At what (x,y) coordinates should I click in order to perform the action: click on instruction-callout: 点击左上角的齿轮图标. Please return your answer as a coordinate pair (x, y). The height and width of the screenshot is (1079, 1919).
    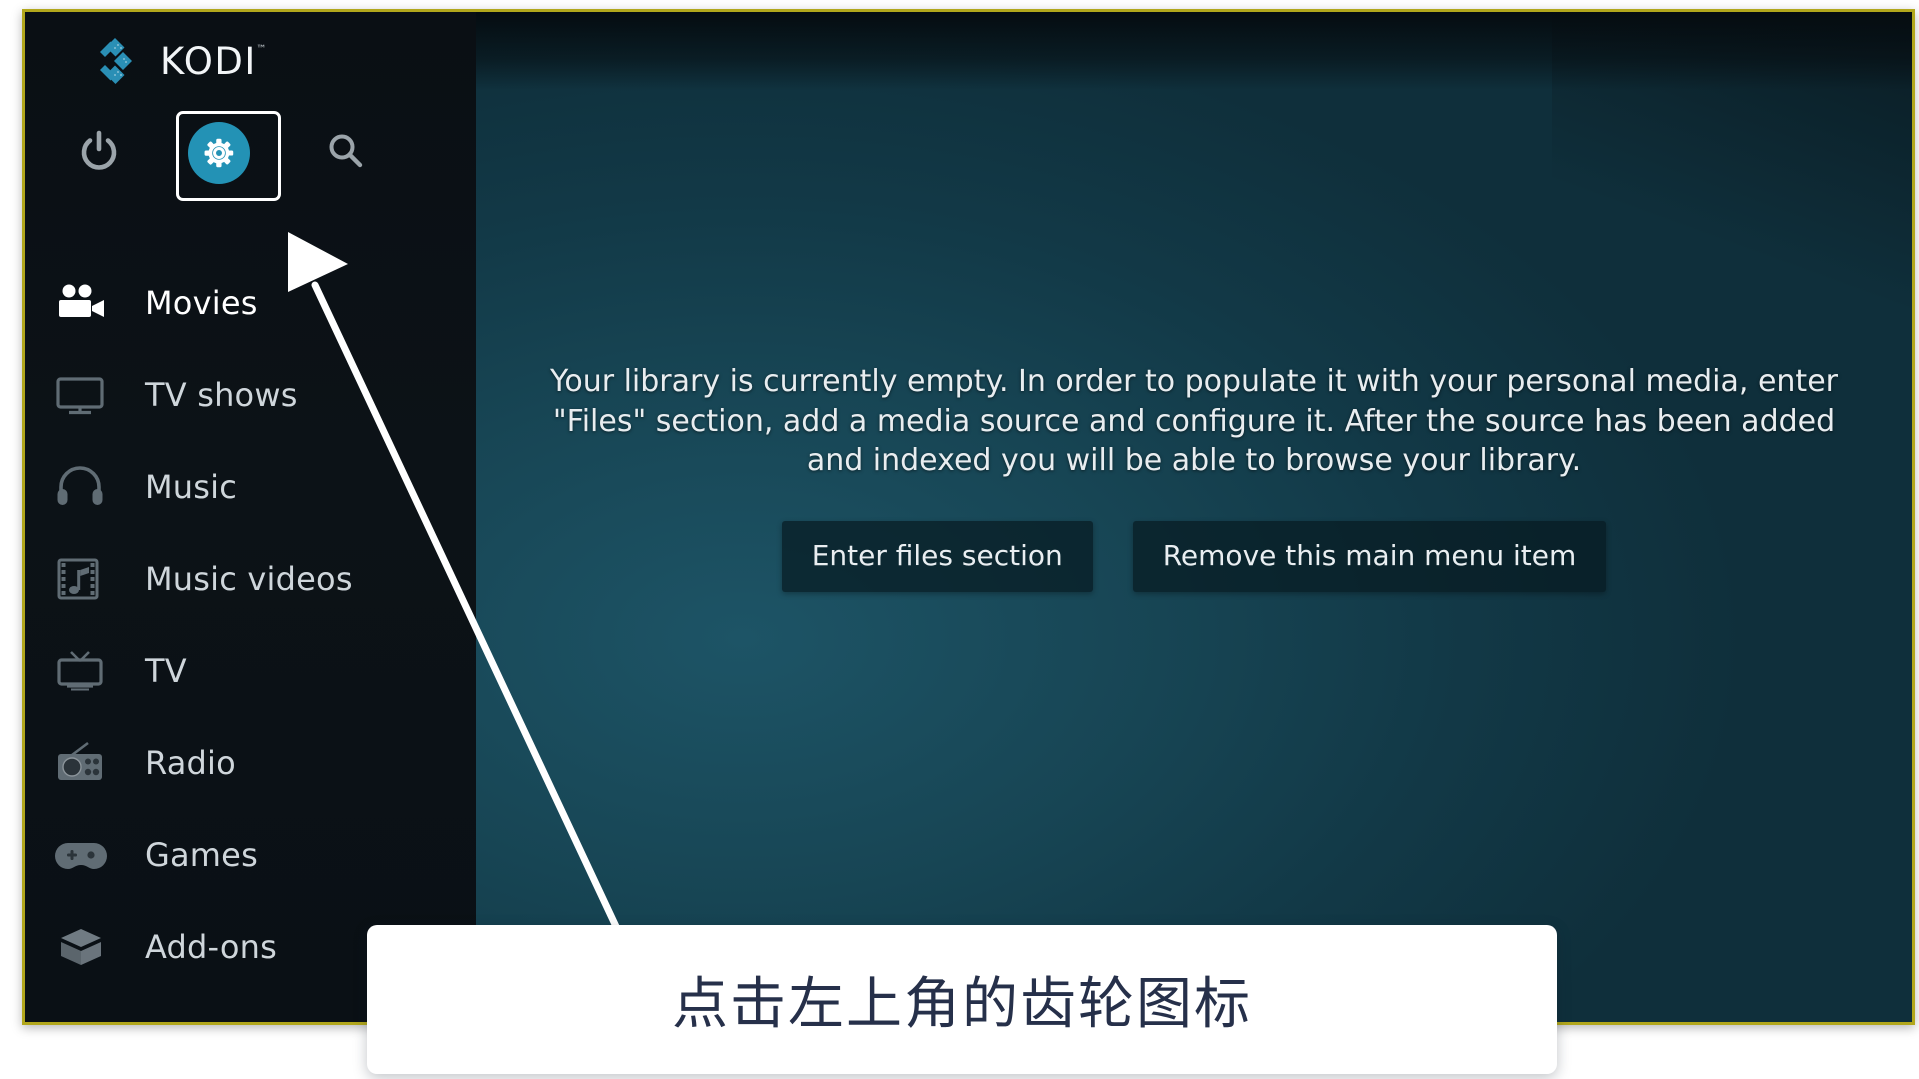
    Looking at the image, I should click on (962, 999).